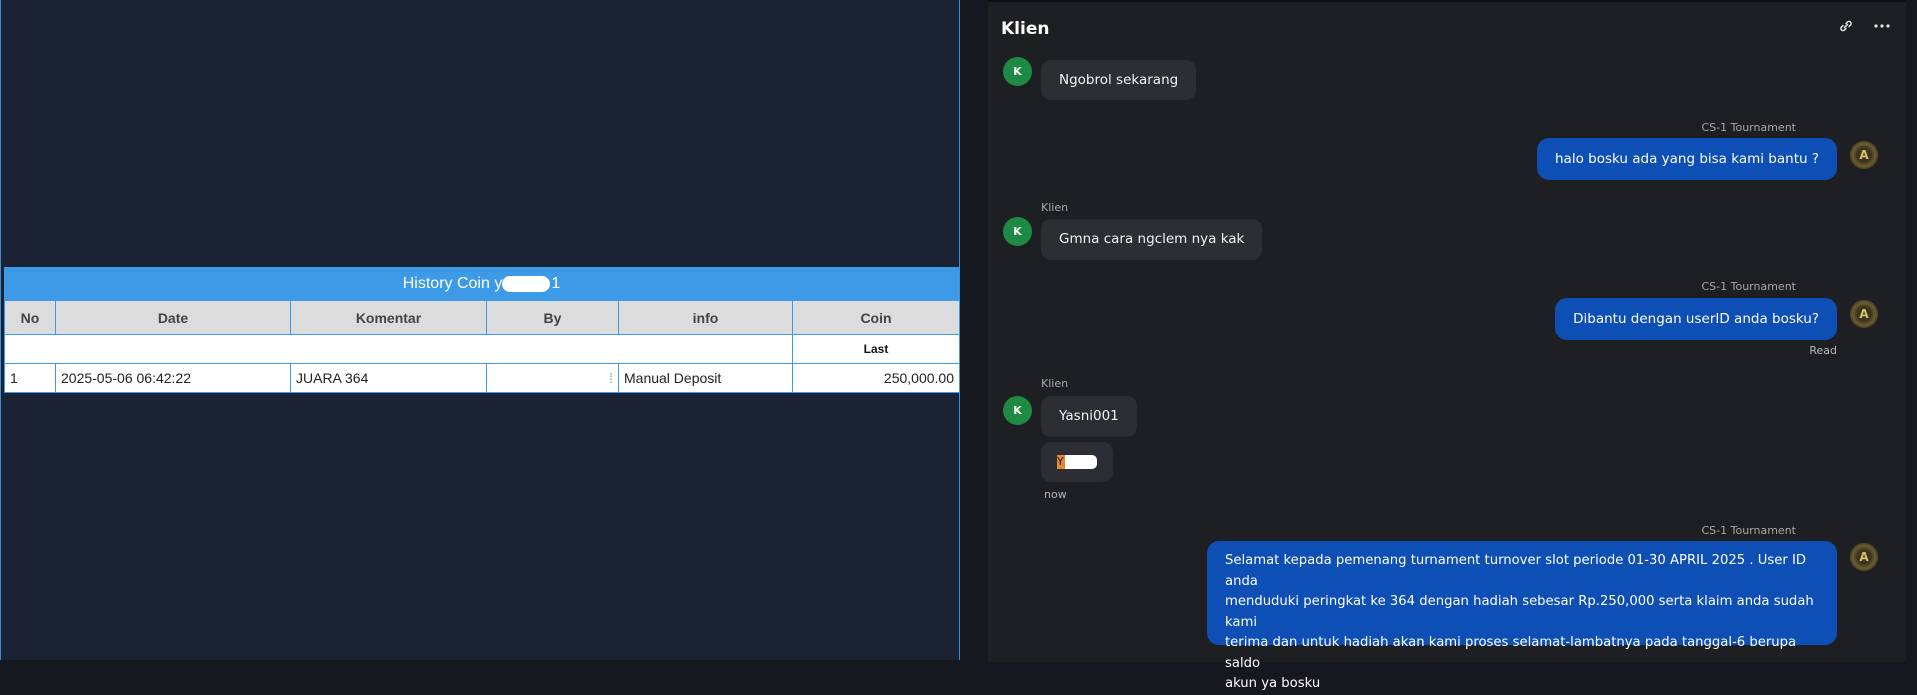 This screenshot has height=695, width=1917. I want to click on table-header-row: No Date Komentar By info Coin, so click(482, 317).